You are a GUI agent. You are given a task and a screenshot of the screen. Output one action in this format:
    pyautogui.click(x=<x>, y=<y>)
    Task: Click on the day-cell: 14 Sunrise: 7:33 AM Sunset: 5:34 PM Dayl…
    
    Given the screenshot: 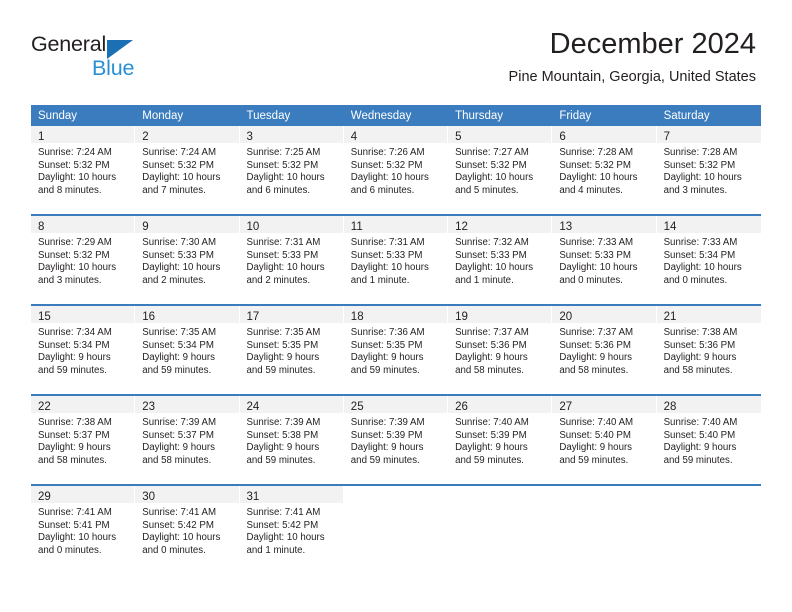 What is the action you would take?
    pyautogui.click(x=708, y=260)
    